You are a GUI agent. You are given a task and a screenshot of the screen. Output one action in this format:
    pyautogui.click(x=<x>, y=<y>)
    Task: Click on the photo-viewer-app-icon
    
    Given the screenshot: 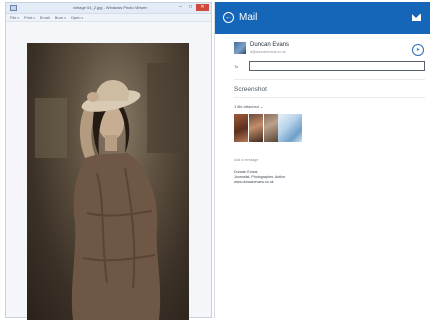 What is the action you would take?
    pyautogui.click(x=13, y=8)
    